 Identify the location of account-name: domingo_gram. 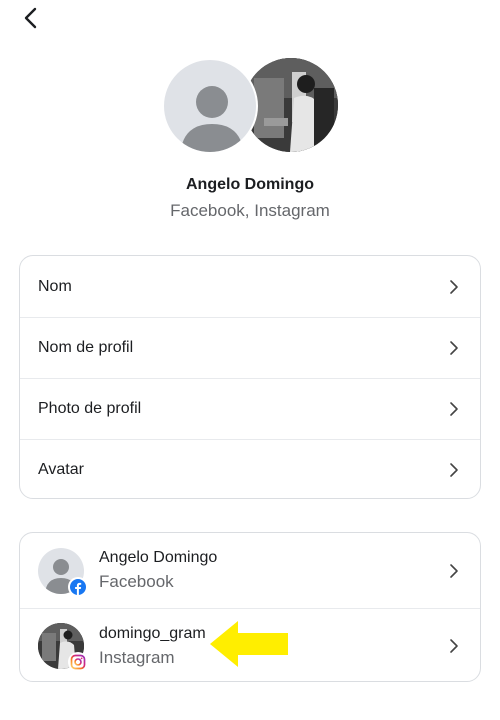
(152, 633).